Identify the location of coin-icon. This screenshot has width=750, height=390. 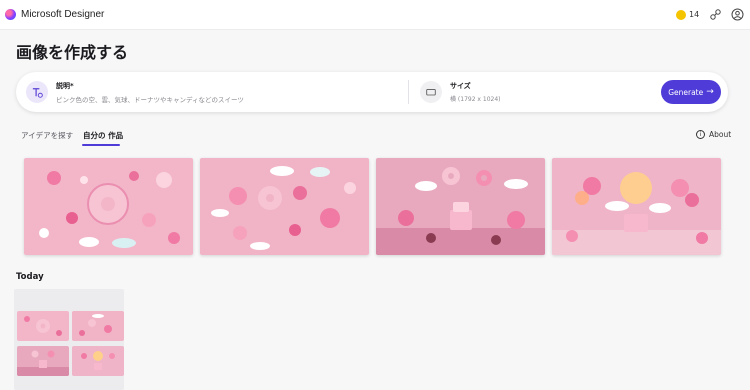
(681, 15).